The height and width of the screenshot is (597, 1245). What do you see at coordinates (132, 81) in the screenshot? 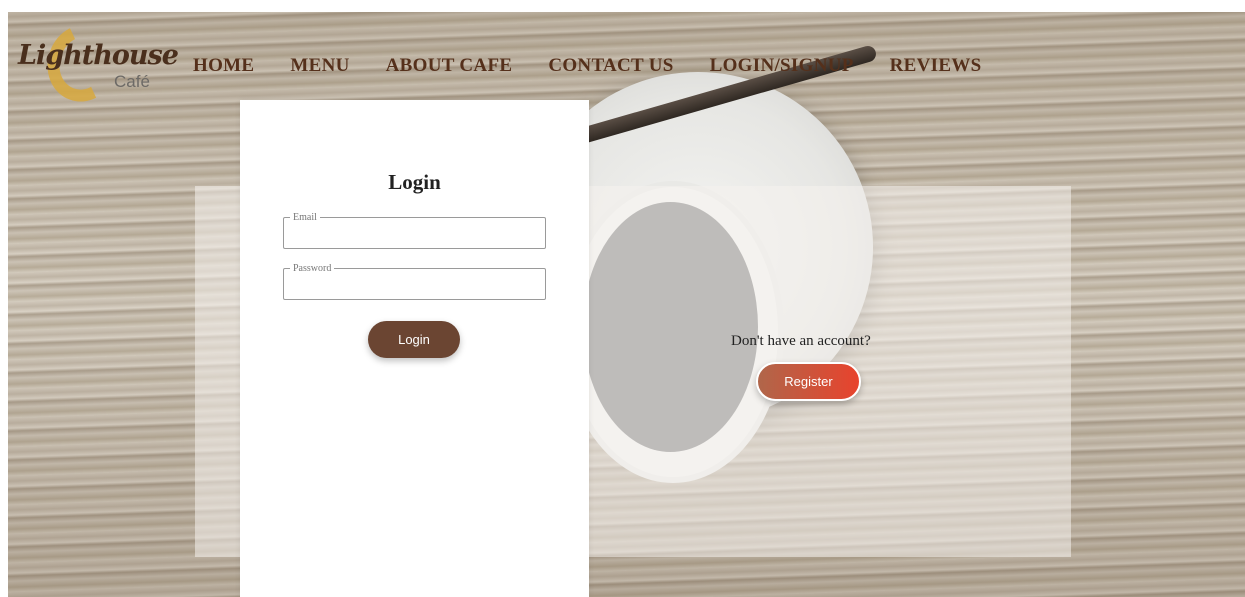
I see `logo-subtitle: Café` at bounding box center [132, 81].